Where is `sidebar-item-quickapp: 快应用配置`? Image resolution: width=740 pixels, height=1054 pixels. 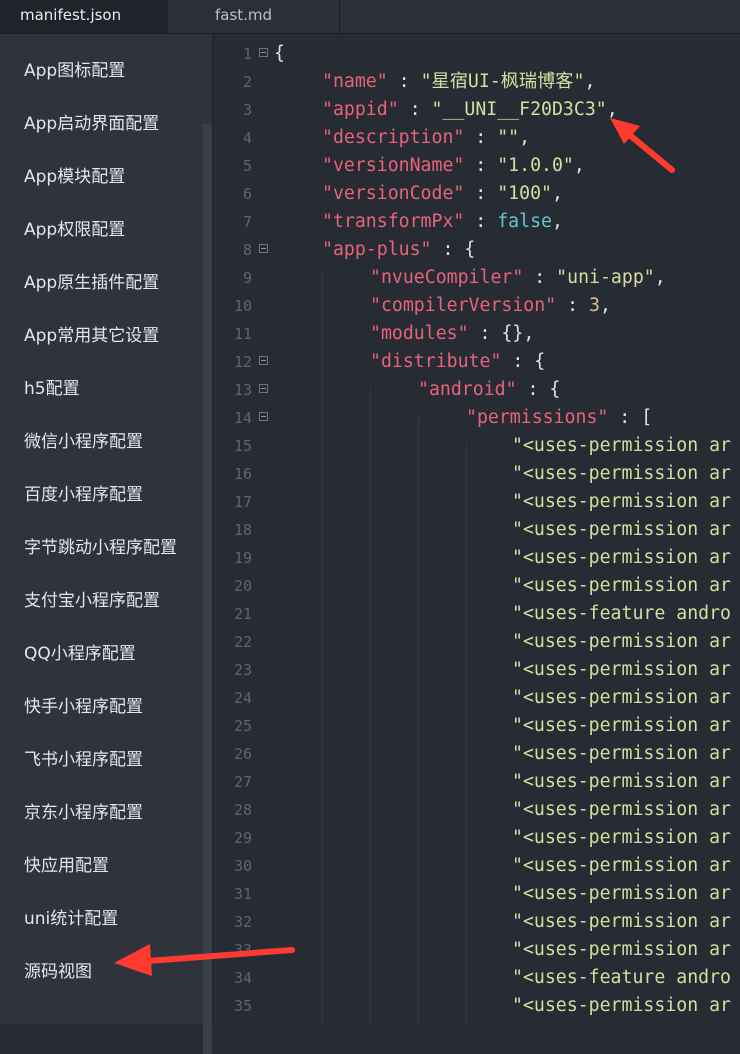
sidebar-item-quickapp: 快应用配置 is located at coordinates (66, 863).